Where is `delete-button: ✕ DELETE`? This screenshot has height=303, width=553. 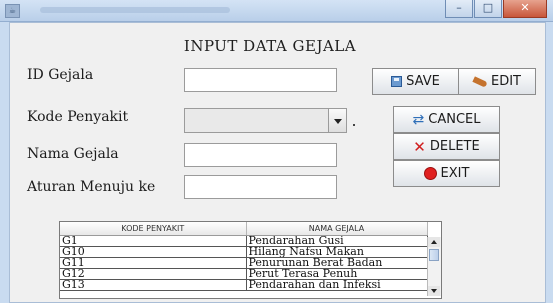
delete-button: ✕ DELETE is located at coordinates (446, 146).